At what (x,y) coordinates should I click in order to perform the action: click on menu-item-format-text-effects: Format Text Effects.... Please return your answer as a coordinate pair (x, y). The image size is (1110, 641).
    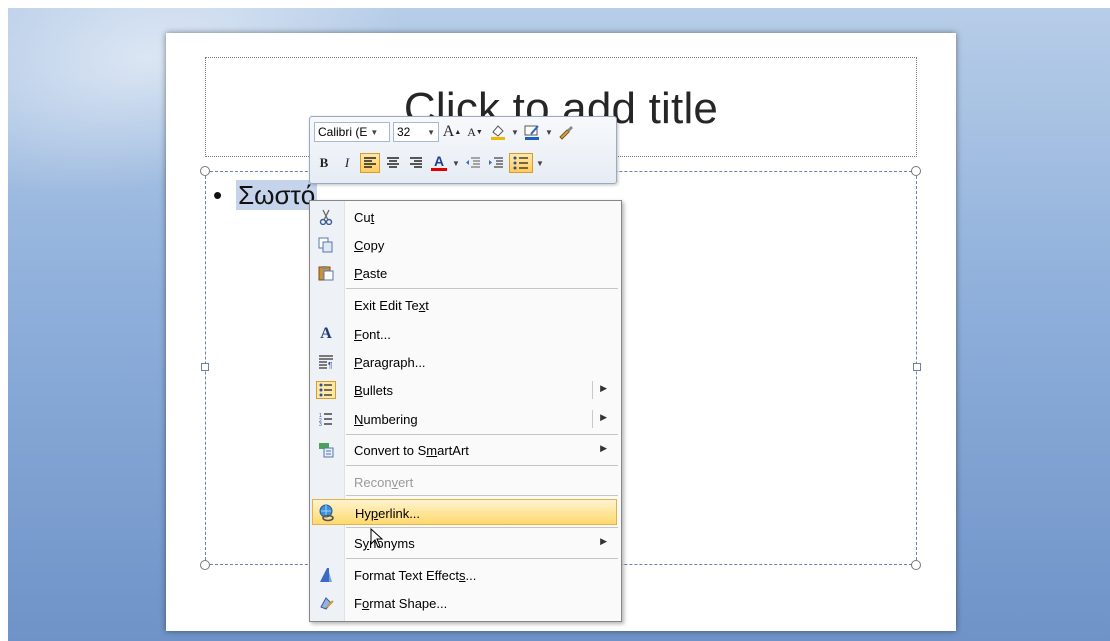
    Looking at the image, I should click on (464, 575).